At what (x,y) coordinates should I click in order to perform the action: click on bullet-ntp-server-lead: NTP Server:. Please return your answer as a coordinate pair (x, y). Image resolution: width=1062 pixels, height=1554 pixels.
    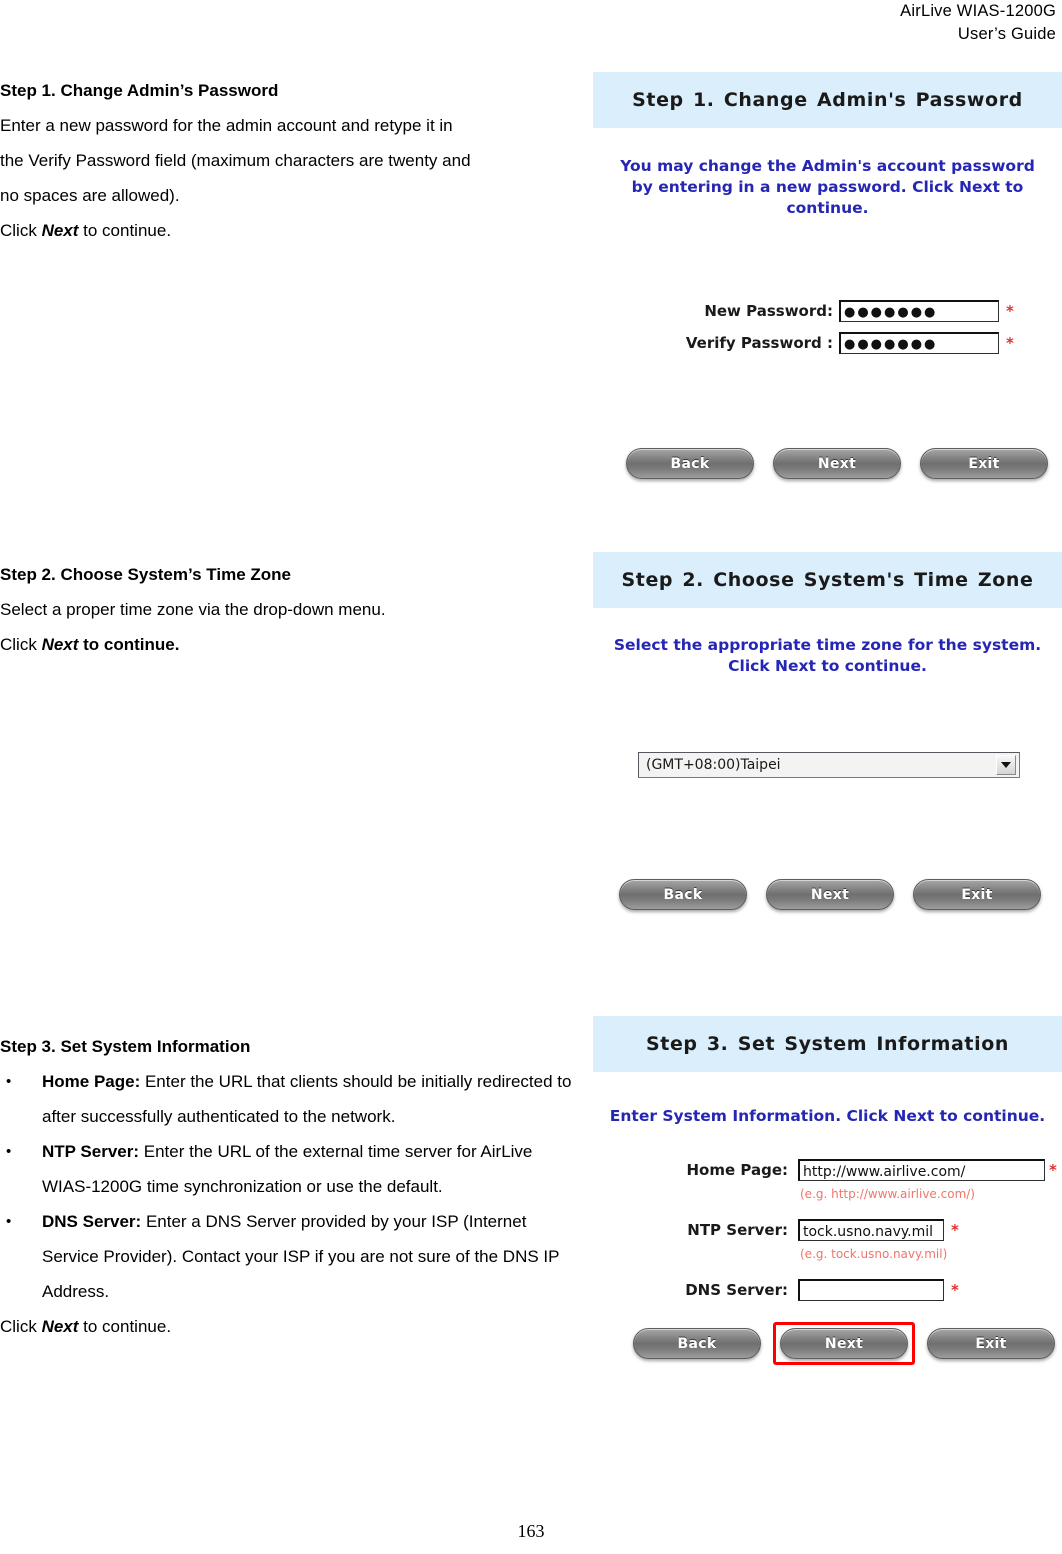
    Looking at the image, I should click on (91, 1151).